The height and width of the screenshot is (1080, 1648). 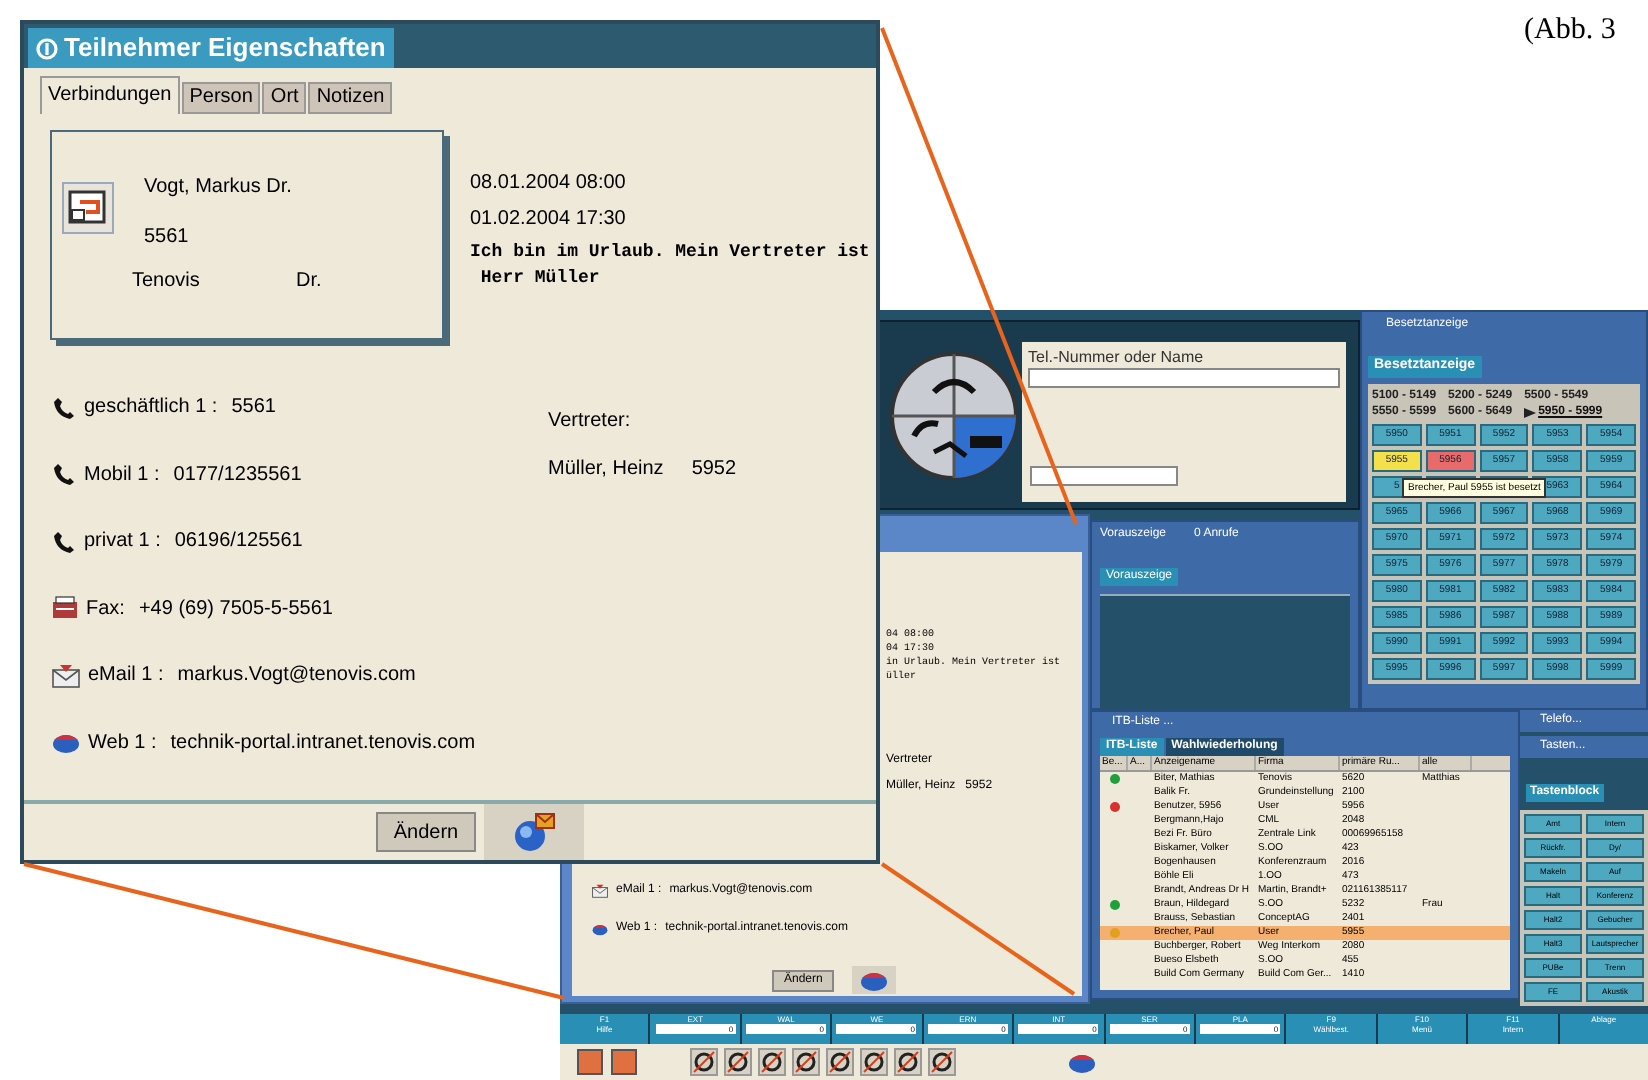 What do you see at coordinates (549, 220) in the screenshot?
I see `end-date: 01.02.2004 17:30` at bounding box center [549, 220].